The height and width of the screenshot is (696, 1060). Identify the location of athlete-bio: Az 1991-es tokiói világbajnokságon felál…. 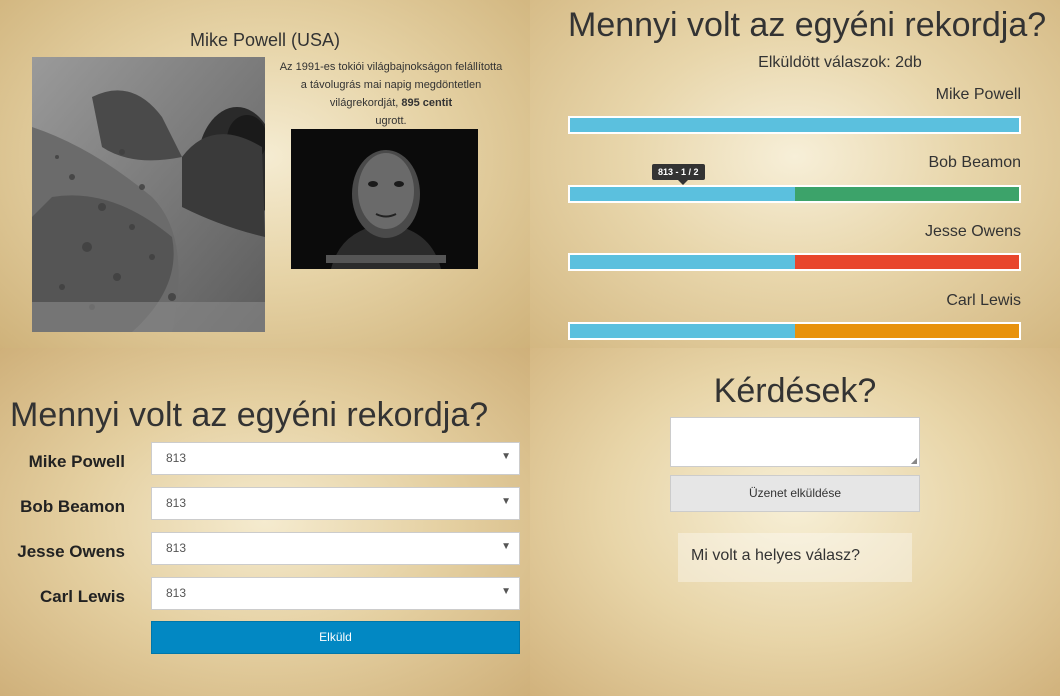
(391, 94).